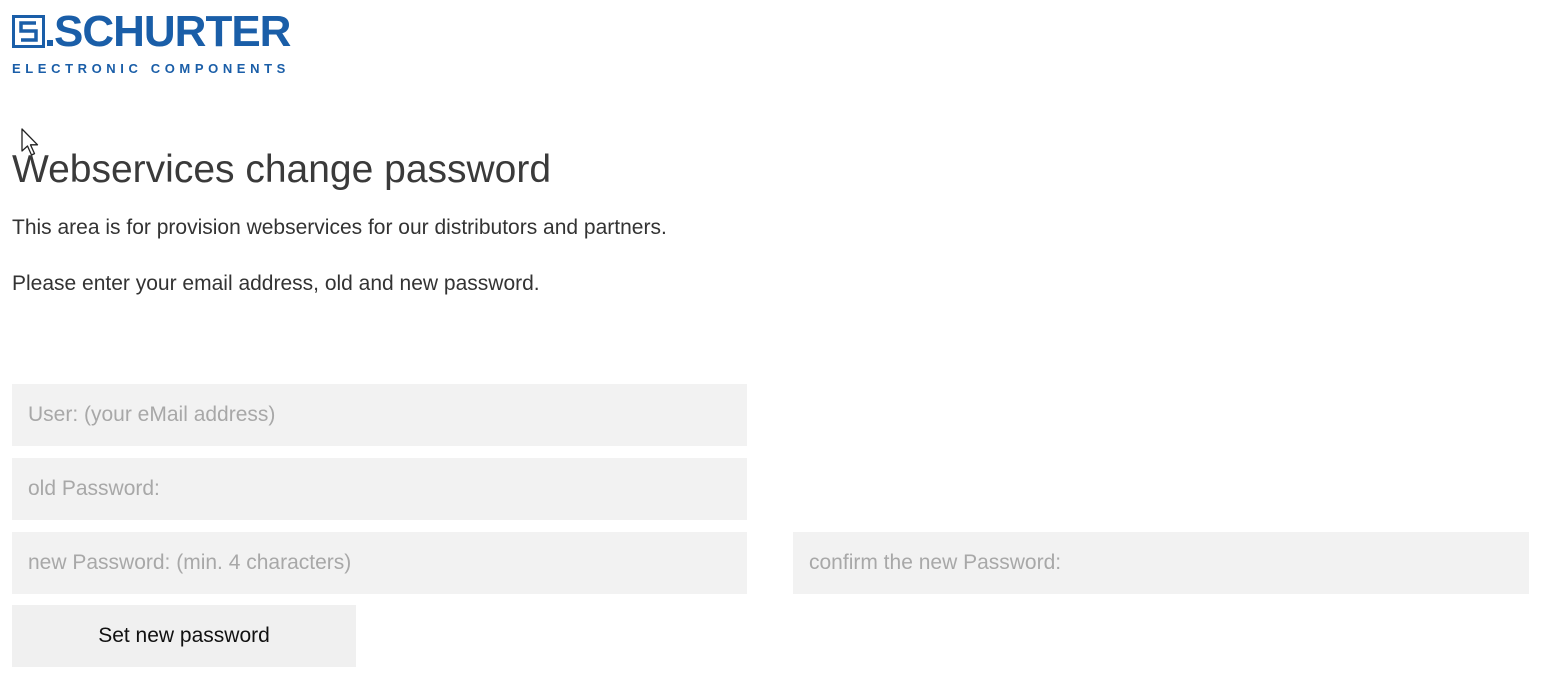 The height and width of the screenshot is (680, 1547). Describe the element at coordinates (379, 563) in the screenshot. I see `new-password-input` at that location.